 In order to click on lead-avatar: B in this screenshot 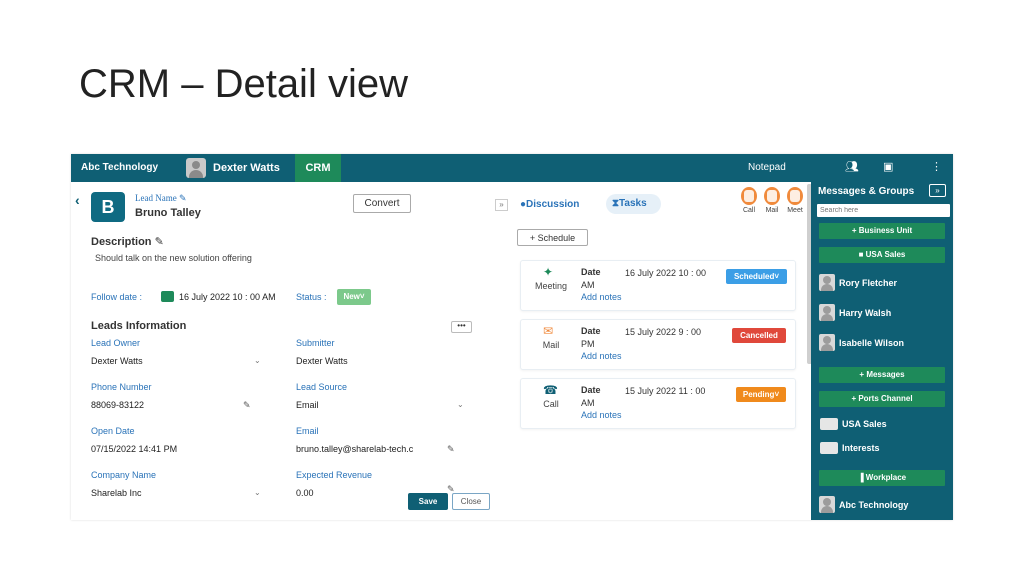, I will do `click(108, 207)`.